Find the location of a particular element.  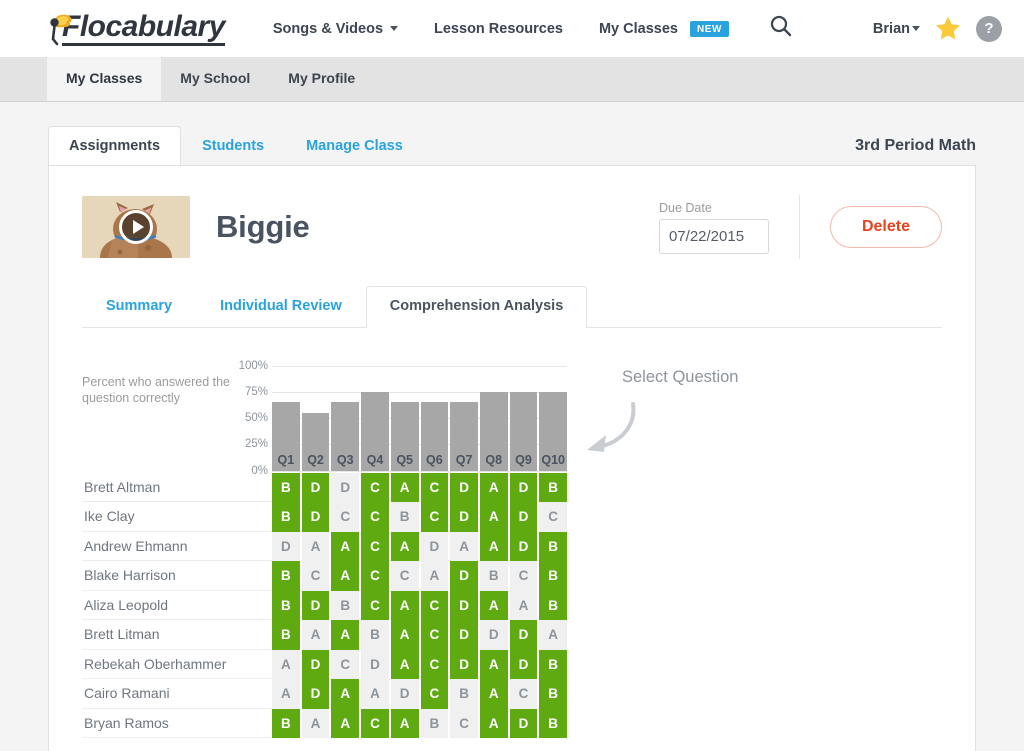

tab-manage-class: Manage Class is located at coordinates (354, 146).